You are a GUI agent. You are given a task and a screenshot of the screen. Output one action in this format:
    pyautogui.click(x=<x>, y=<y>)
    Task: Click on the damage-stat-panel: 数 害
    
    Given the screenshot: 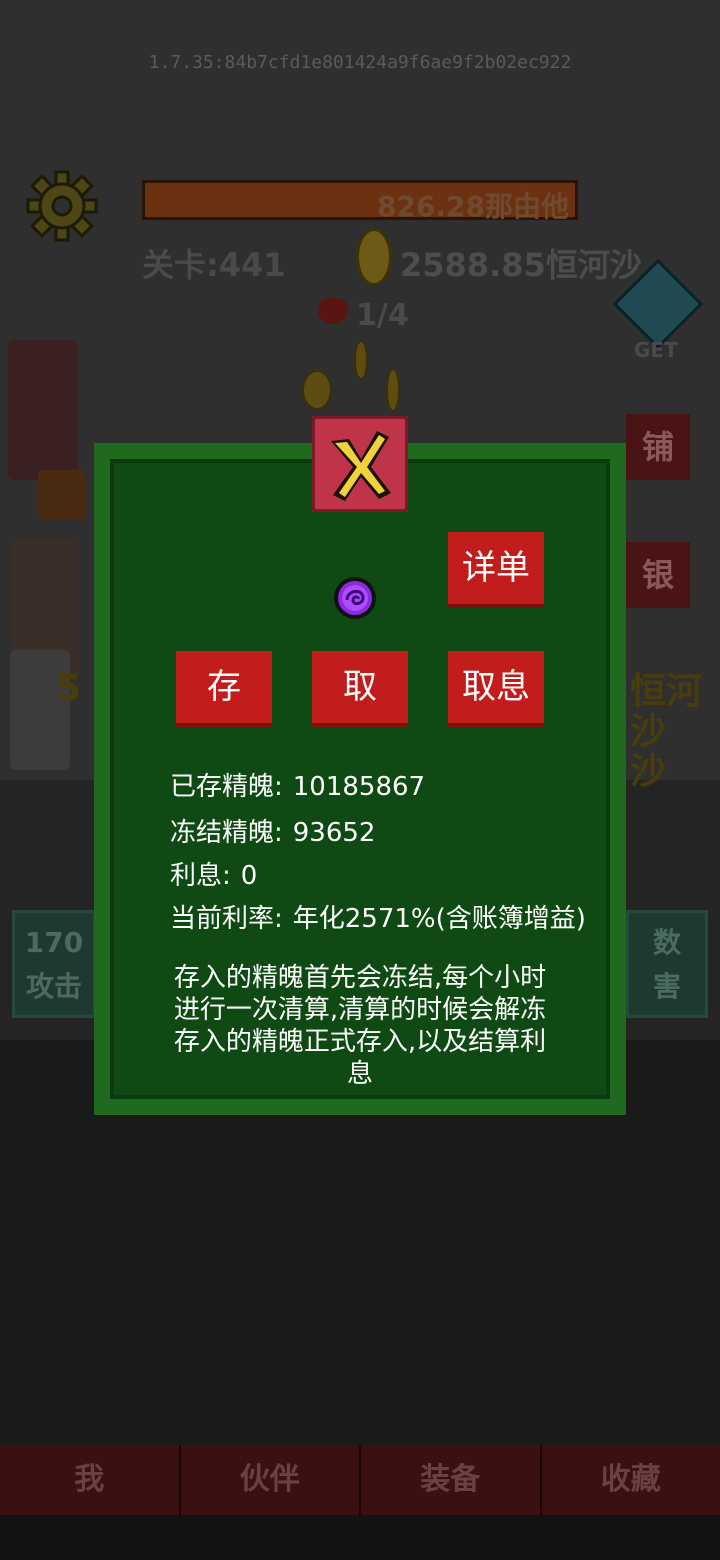 What is the action you would take?
    pyautogui.click(x=667, y=964)
    